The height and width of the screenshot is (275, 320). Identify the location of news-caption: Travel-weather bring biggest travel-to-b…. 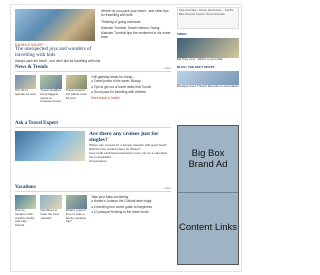
(50, 96).